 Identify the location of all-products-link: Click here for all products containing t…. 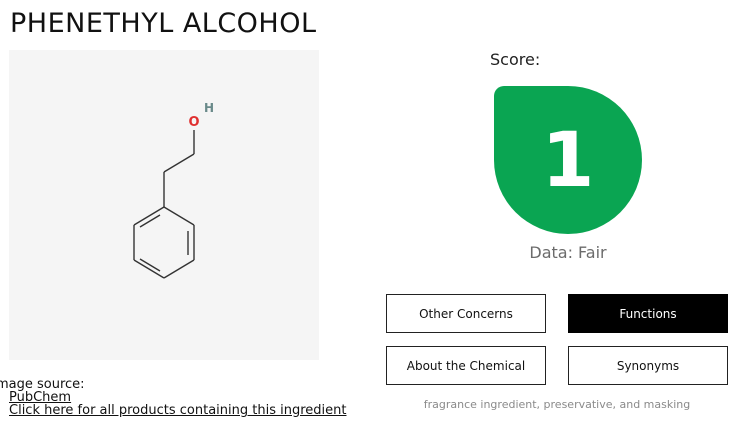
(177, 410).